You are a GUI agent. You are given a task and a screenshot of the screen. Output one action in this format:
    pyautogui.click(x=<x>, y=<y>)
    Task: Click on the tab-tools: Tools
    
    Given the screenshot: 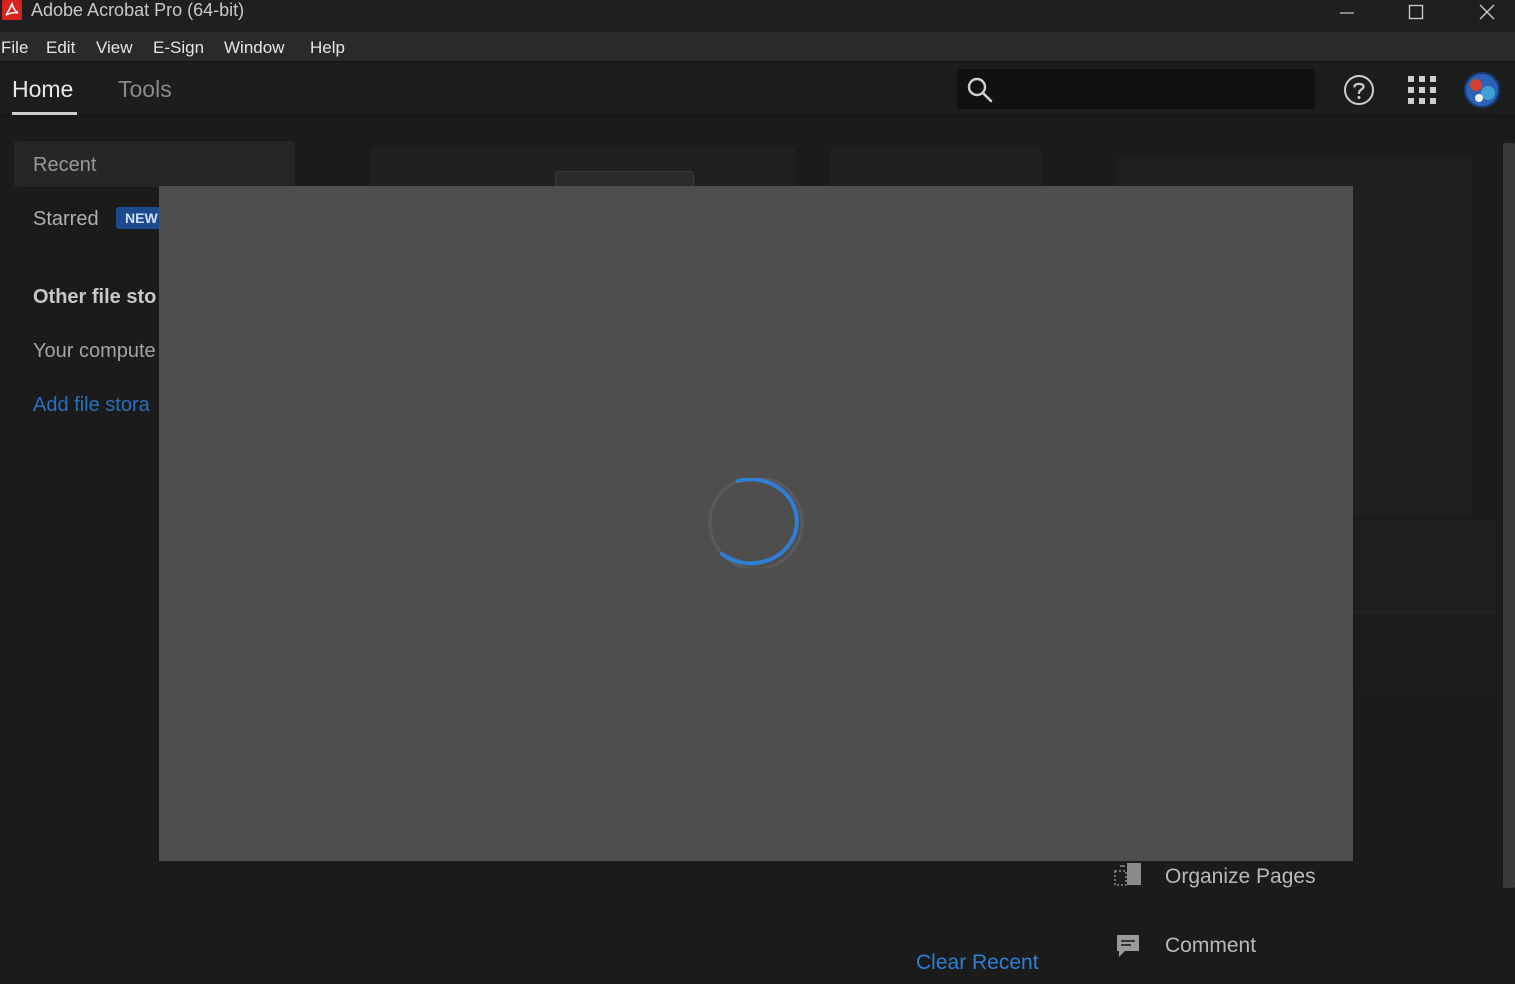 What is the action you would take?
    pyautogui.click(x=145, y=89)
    